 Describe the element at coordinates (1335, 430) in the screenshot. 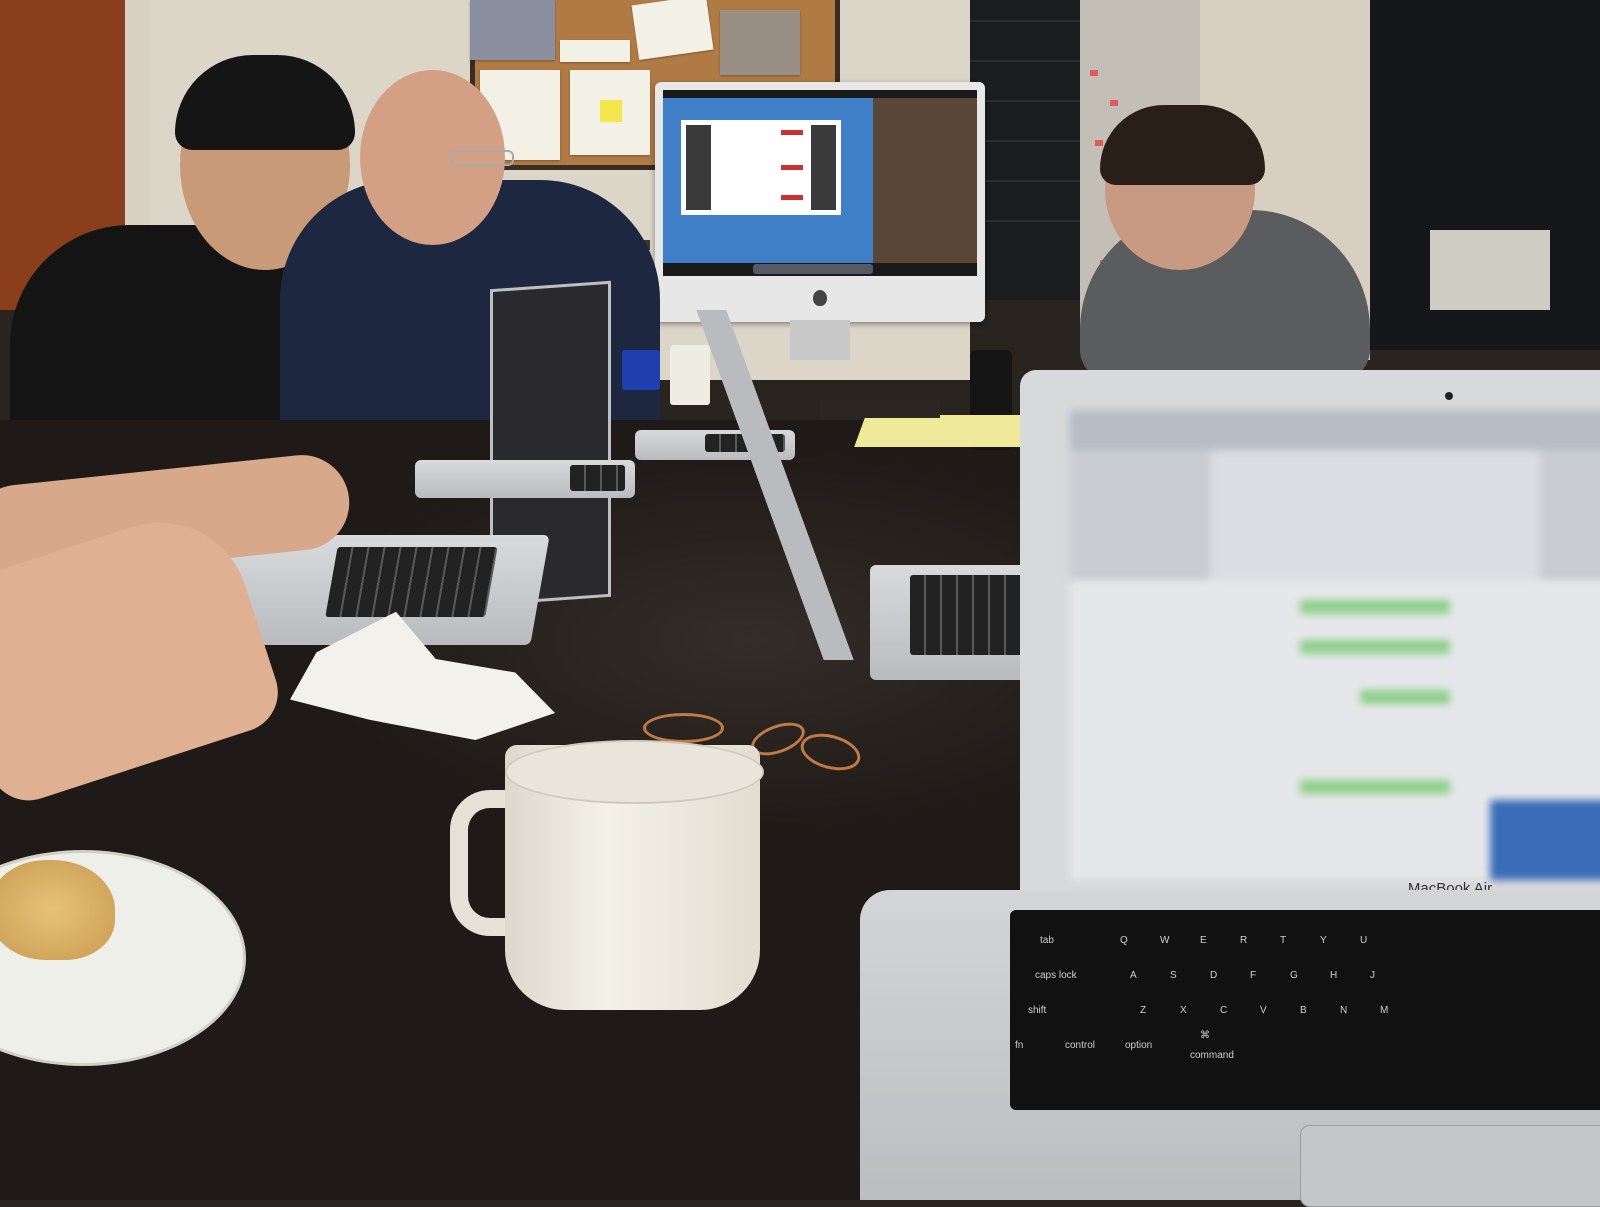

I see `screen-toolbar` at that location.